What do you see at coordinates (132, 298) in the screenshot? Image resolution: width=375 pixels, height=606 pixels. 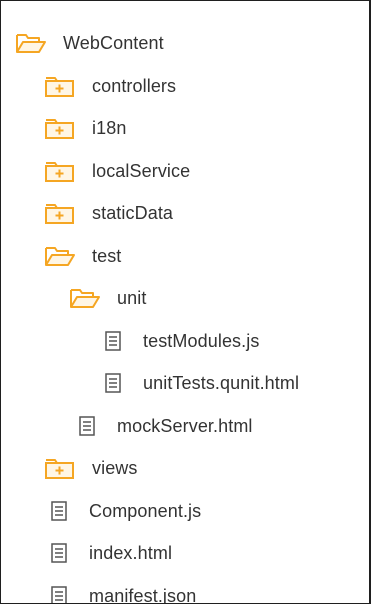 I see `tree-item-label: unit` at bounding box center [132, 298].